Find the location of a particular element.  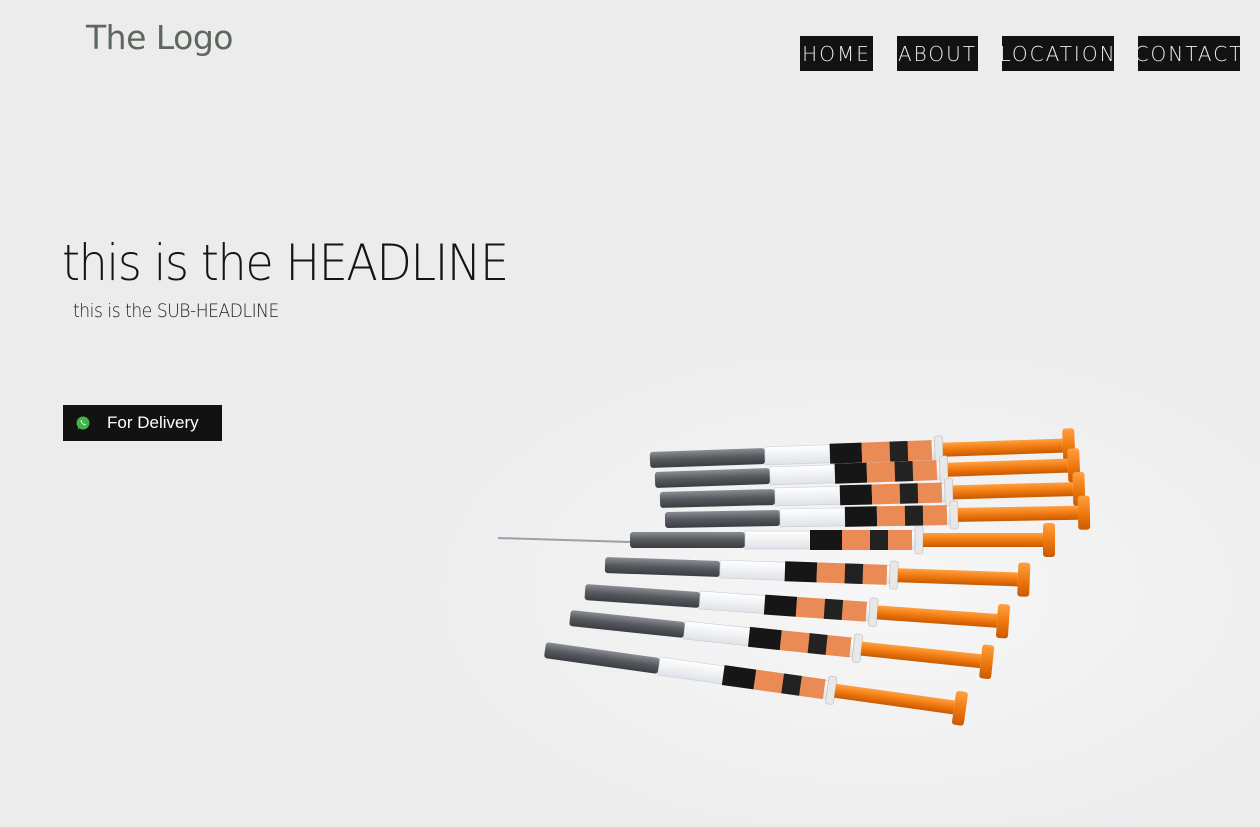

nav-location-button: LOCATION is located at coordinates (1057, 53).